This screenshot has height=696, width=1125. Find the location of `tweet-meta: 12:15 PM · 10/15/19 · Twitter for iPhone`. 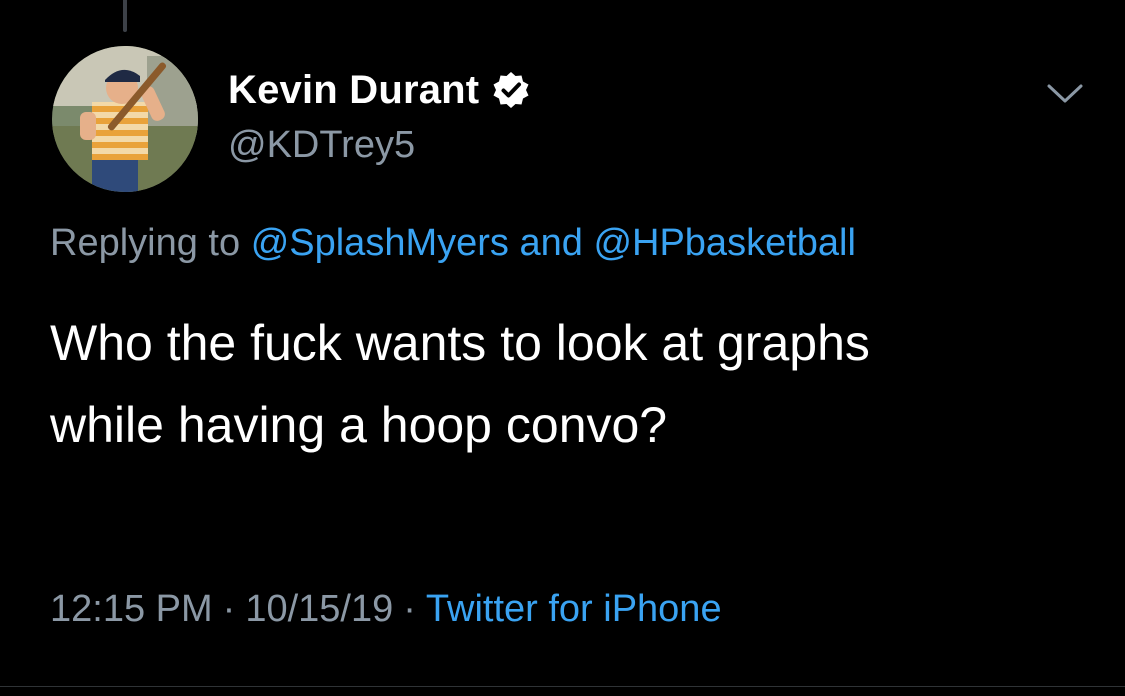

tweet-meta: 12:15 PM · 10/15/19 · Twitter for iPhone is located at coordinates (386, 609).